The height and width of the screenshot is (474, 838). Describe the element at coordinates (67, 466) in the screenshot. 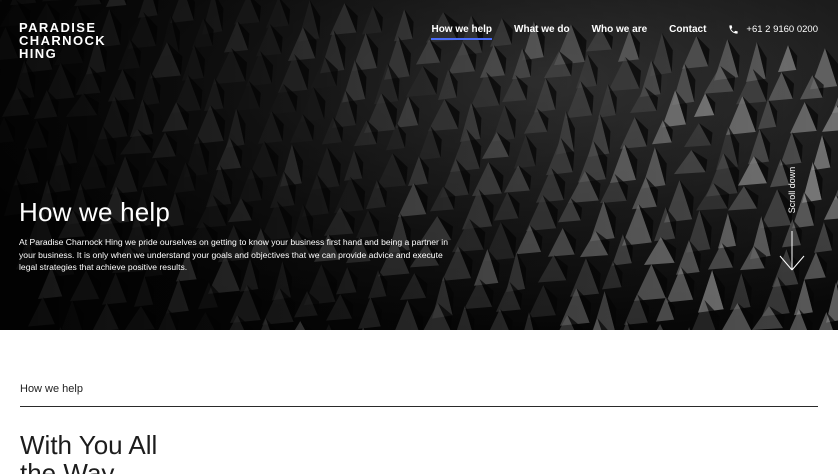

I see `headline-line-2: the Way` at that location.